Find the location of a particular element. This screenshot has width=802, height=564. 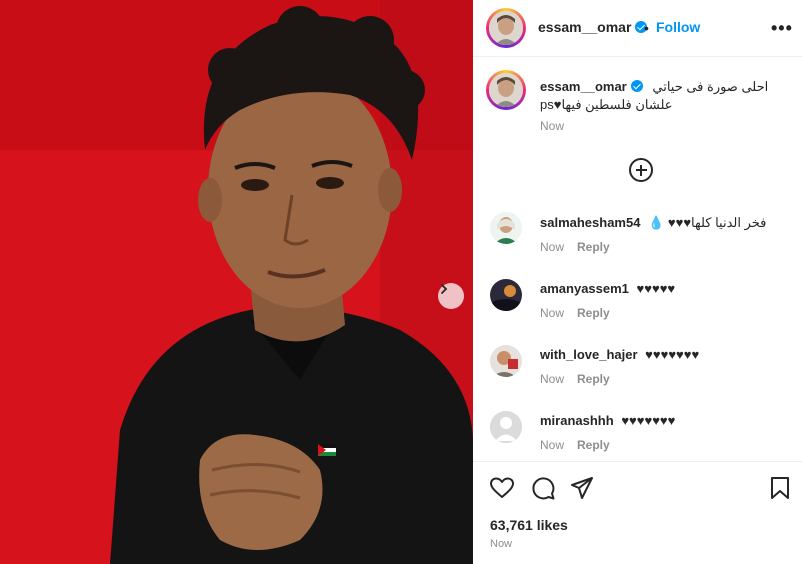

post-time: Now is located at coordinates (501, 544).